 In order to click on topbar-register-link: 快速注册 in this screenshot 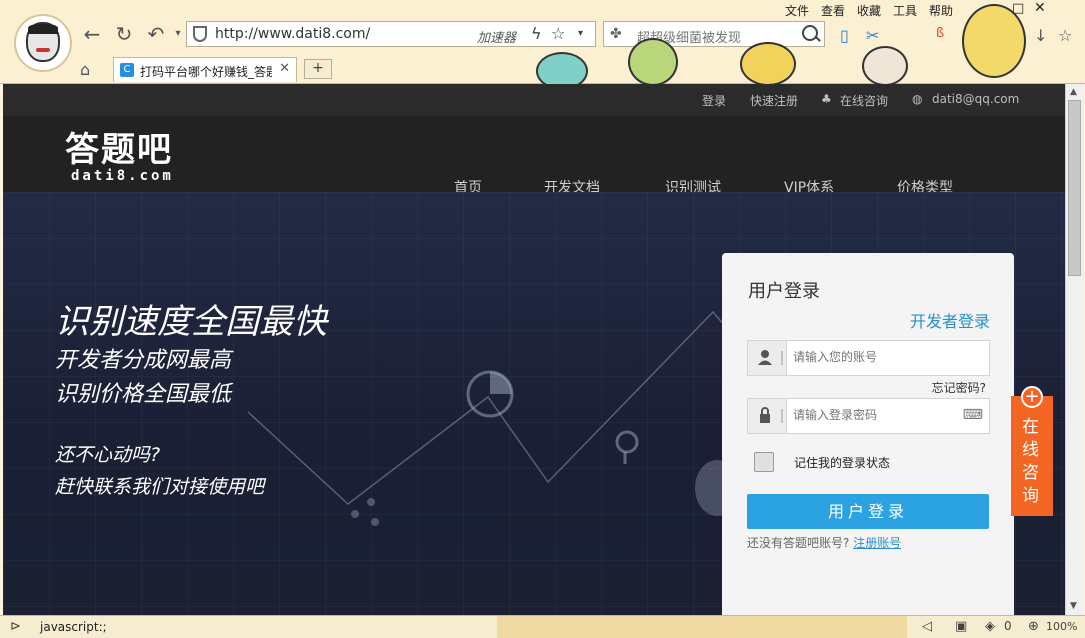, I will do `click(774, 100)`.